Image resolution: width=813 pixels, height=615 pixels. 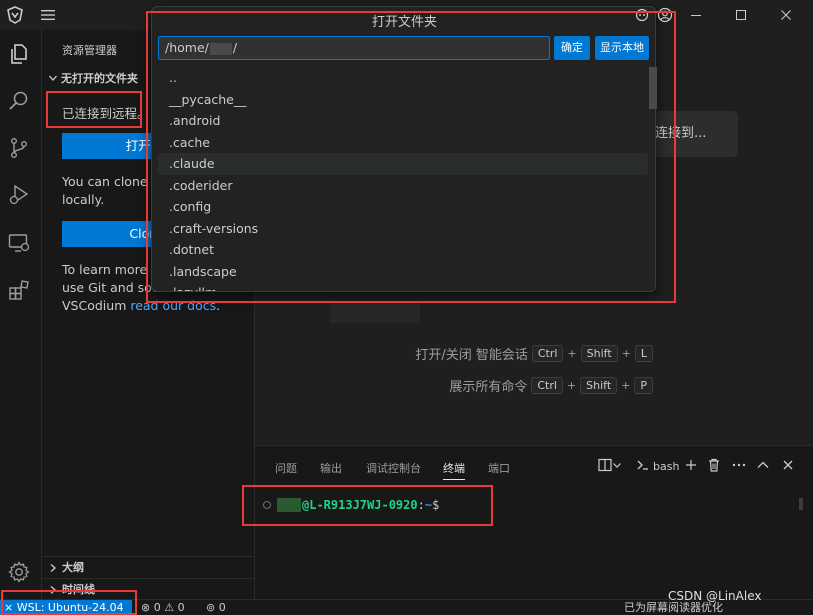 What do you see at coordinates (222, 607) in the screenshot?
I see `ports-count: 0` at bounding box center [222, 607].